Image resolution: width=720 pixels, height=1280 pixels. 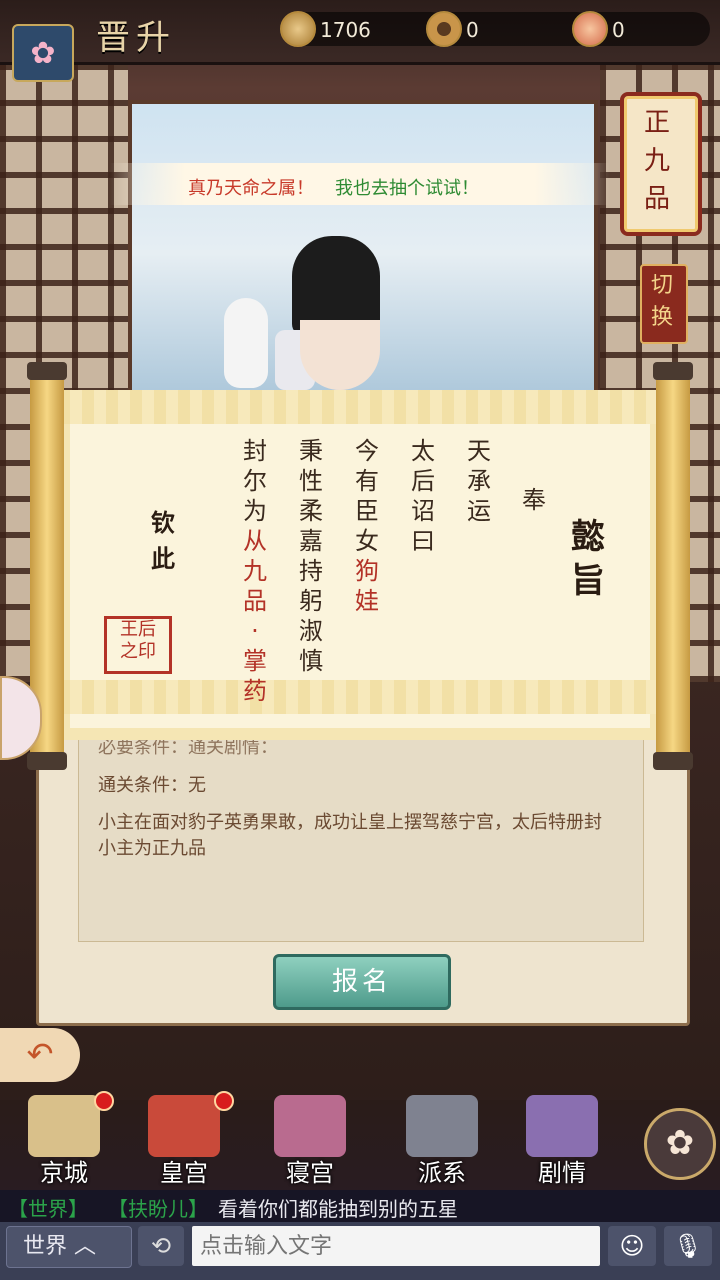 What do you see at coordinates (367, 526) in the screenshot?
I see `edict-column-3: 今有臣女狗娃` at bounding box center [367, 526].